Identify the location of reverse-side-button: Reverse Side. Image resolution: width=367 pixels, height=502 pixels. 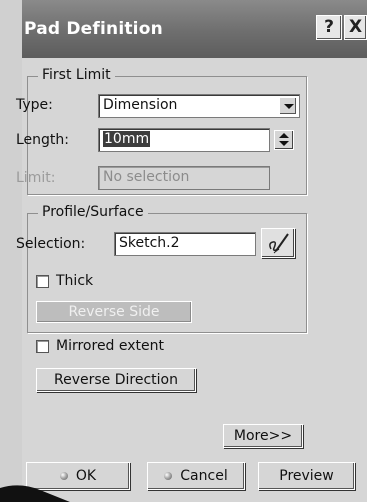
(114, 312).